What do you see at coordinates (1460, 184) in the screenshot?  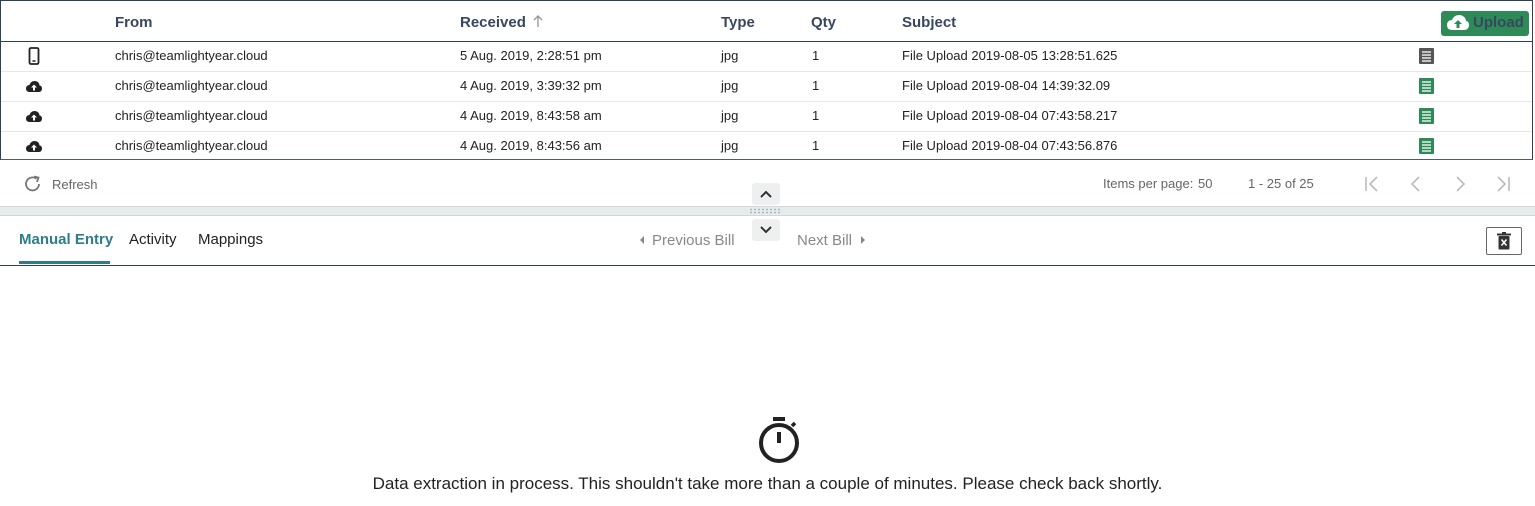 I see `next-page-icon` at bounding box center [1460, 184].